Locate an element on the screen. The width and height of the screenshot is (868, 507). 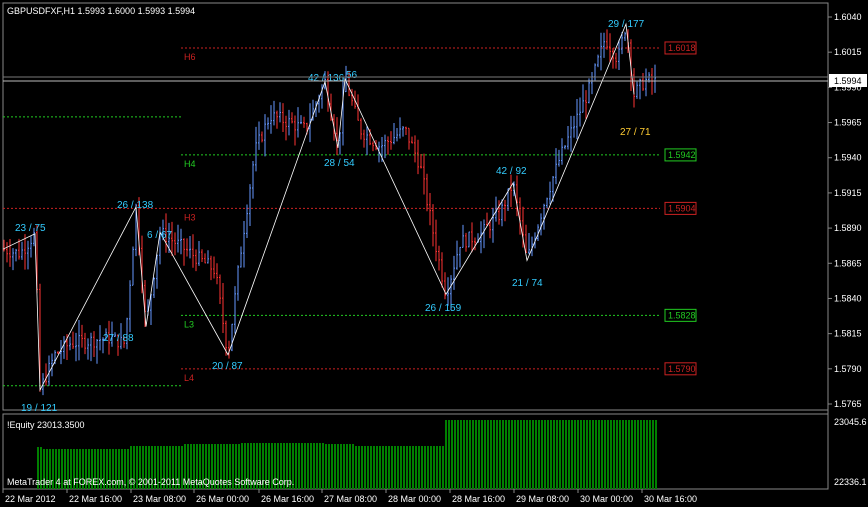
level-name-h6: H6 is located at coordinates (190, 57).